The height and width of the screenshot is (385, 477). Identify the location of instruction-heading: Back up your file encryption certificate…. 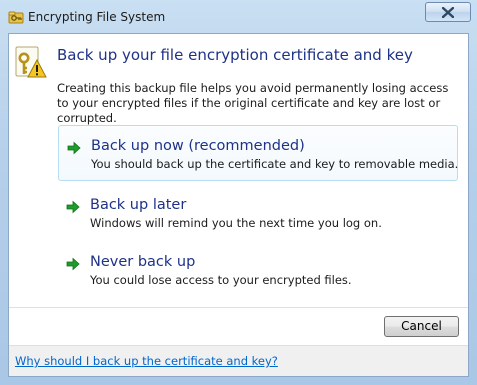
(235, 55).